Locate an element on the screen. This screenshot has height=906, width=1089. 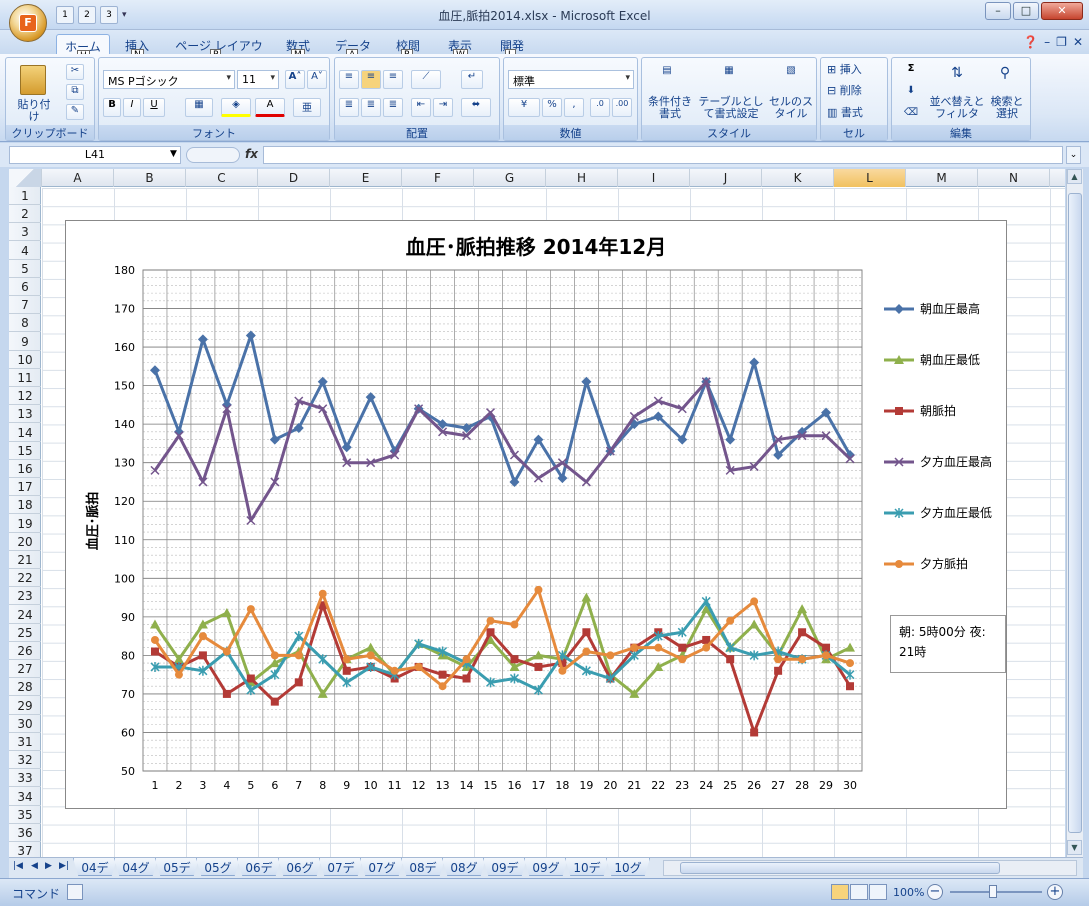
vertical-scrollbar: ▲ ▼ is located at coordinates (1074, 513).